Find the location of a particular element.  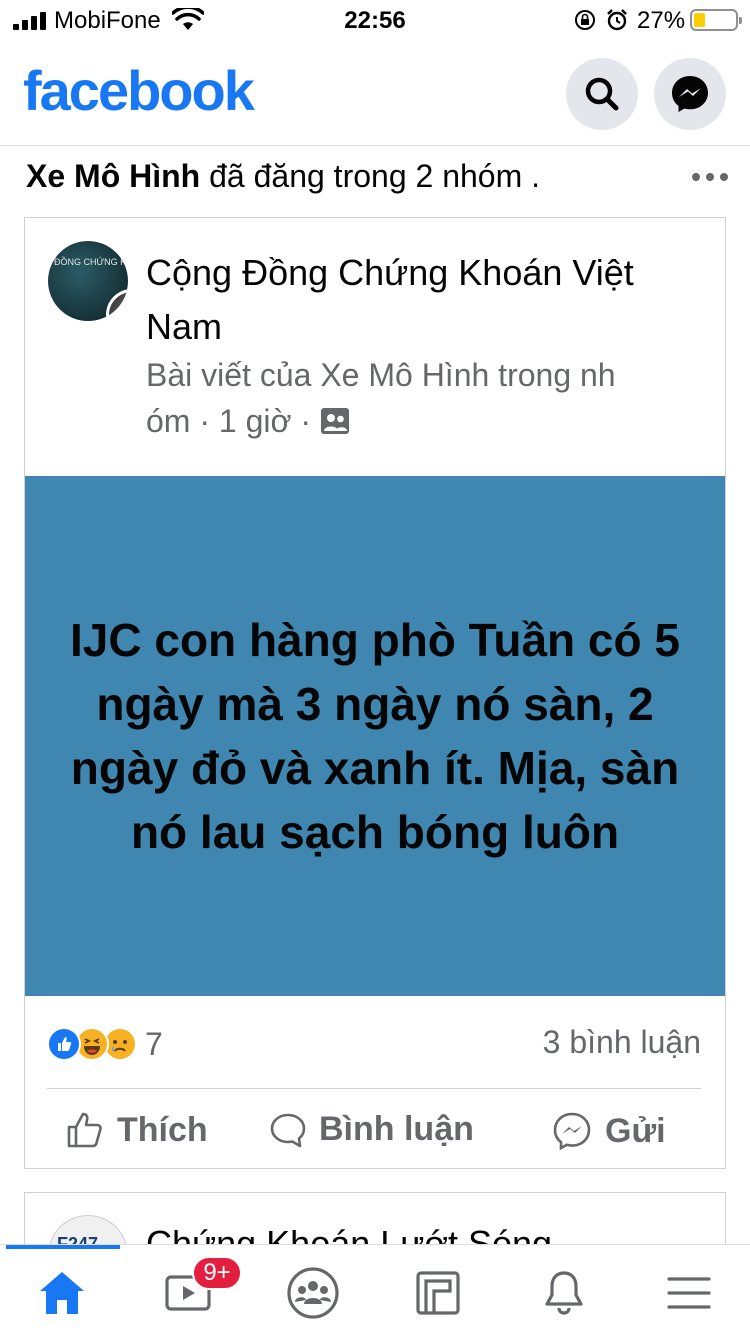

post-actions: Thích Bình luận Gửi is located at coordinates (375, 1131).